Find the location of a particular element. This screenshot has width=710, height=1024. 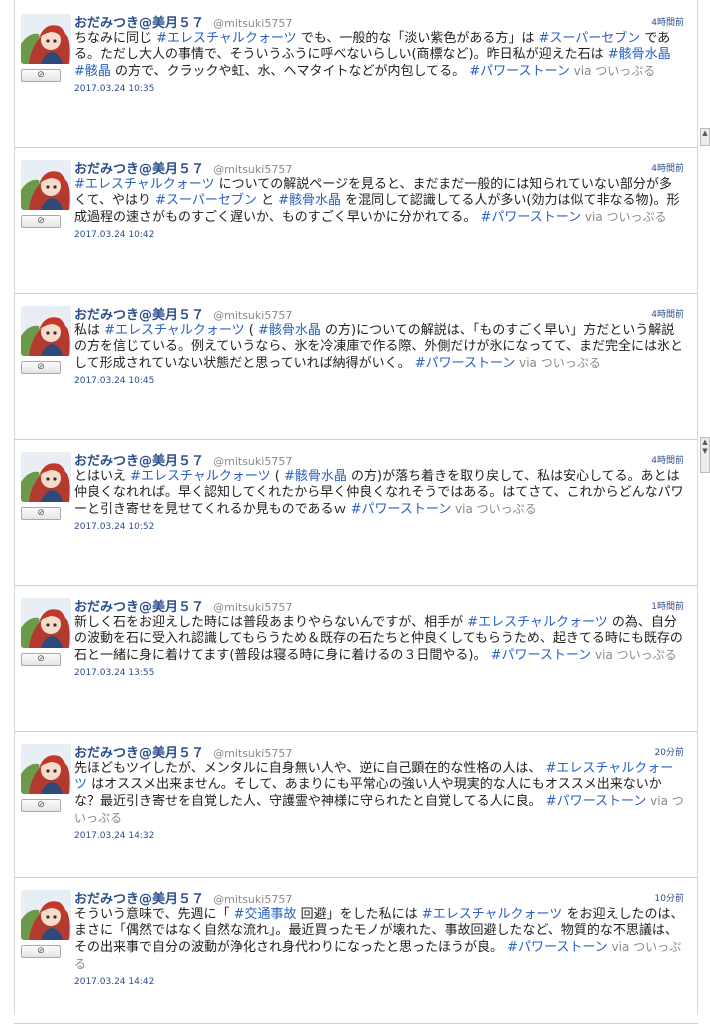

tweet-text-segment: と is located at coordinates (267, 200).